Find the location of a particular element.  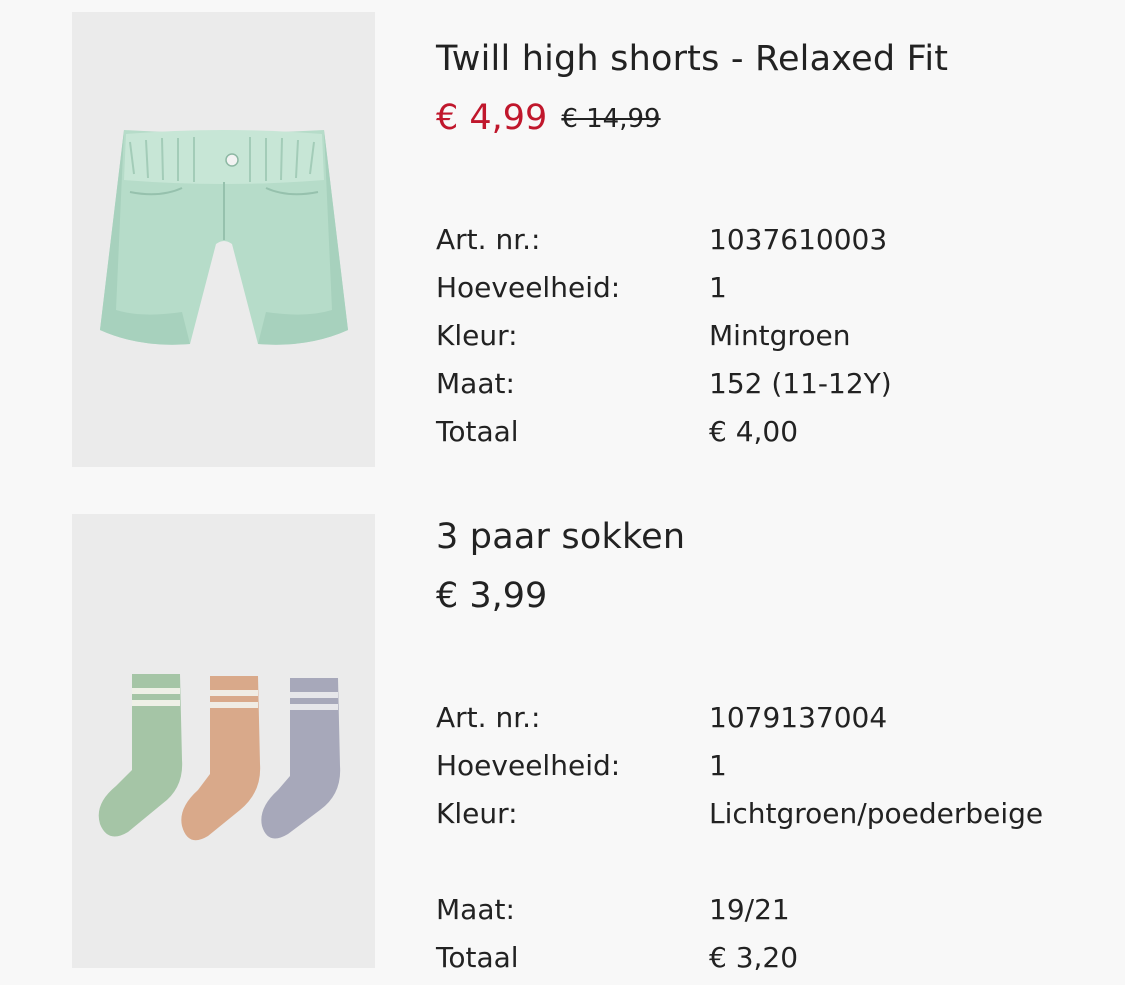

product-image-shorts is located at coordinates (223, 239).